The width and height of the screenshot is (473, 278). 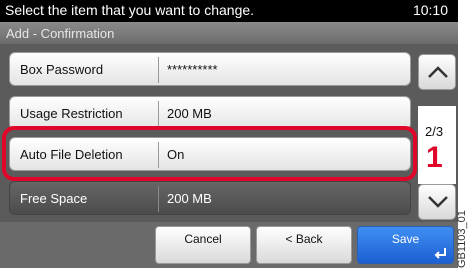 I want to click on scroll-down-button, so click(x=437, y=202).